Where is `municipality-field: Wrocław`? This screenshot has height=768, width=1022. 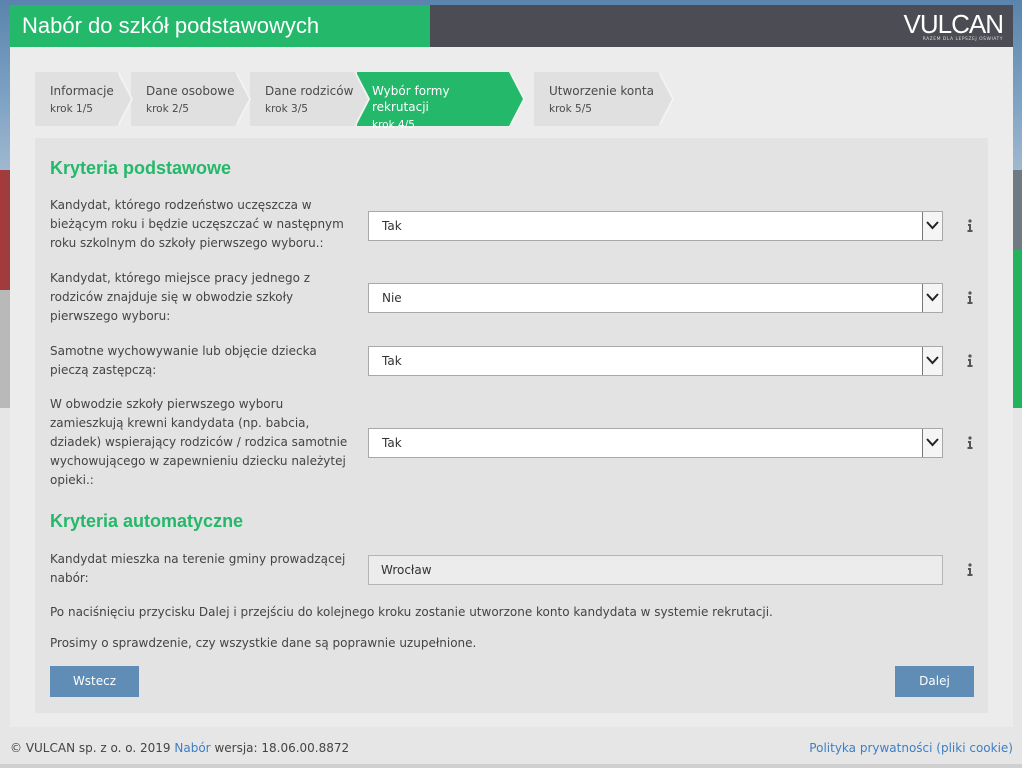
municipality-field: Wrocław is located at coordinates (655, 570).